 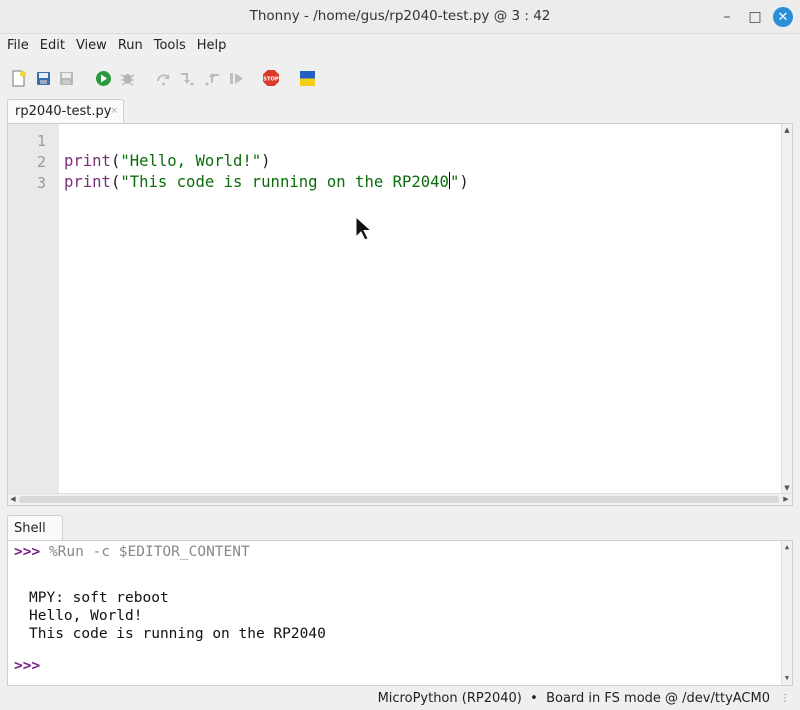 What do you see at coordinates (43, 78) in the screenshot?
I see `open-file-icon` at bounding box center [43, 78].